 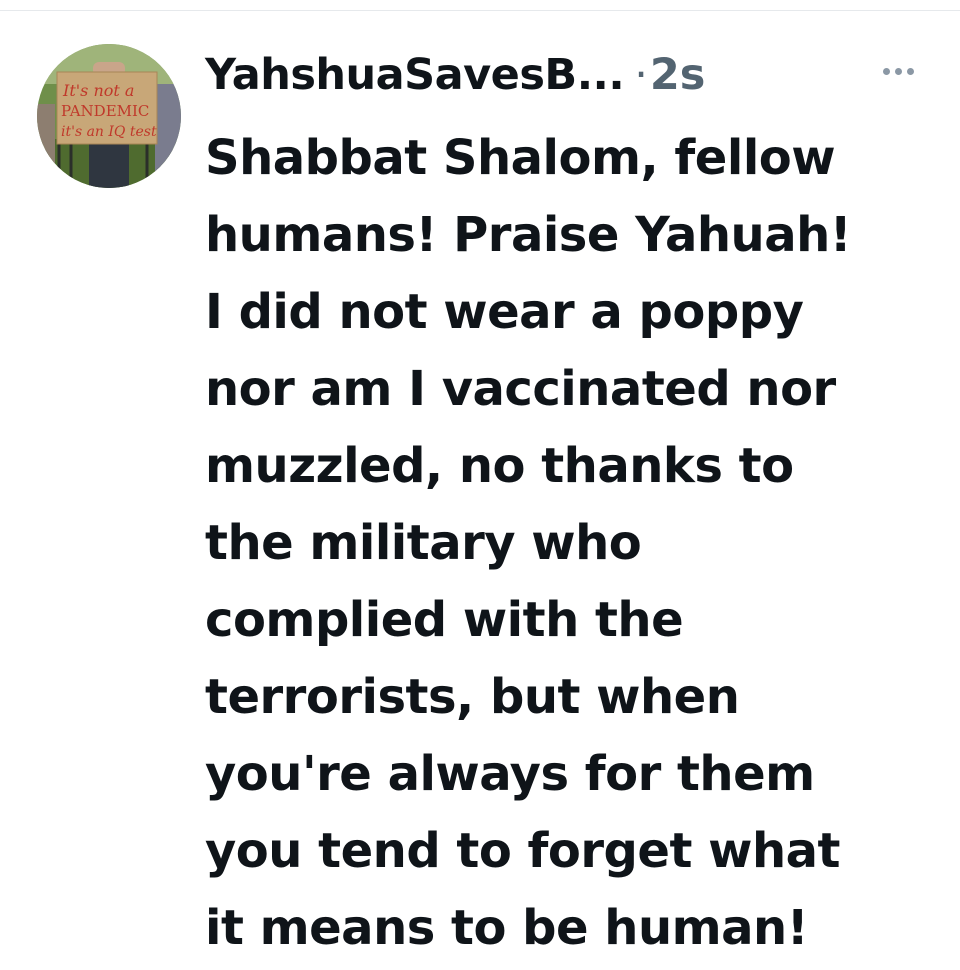 What do you see at coordinates (98, 90) in the screenshot?
I see `sign-text-line-1: It's not a` at bounding box center [98, 90].